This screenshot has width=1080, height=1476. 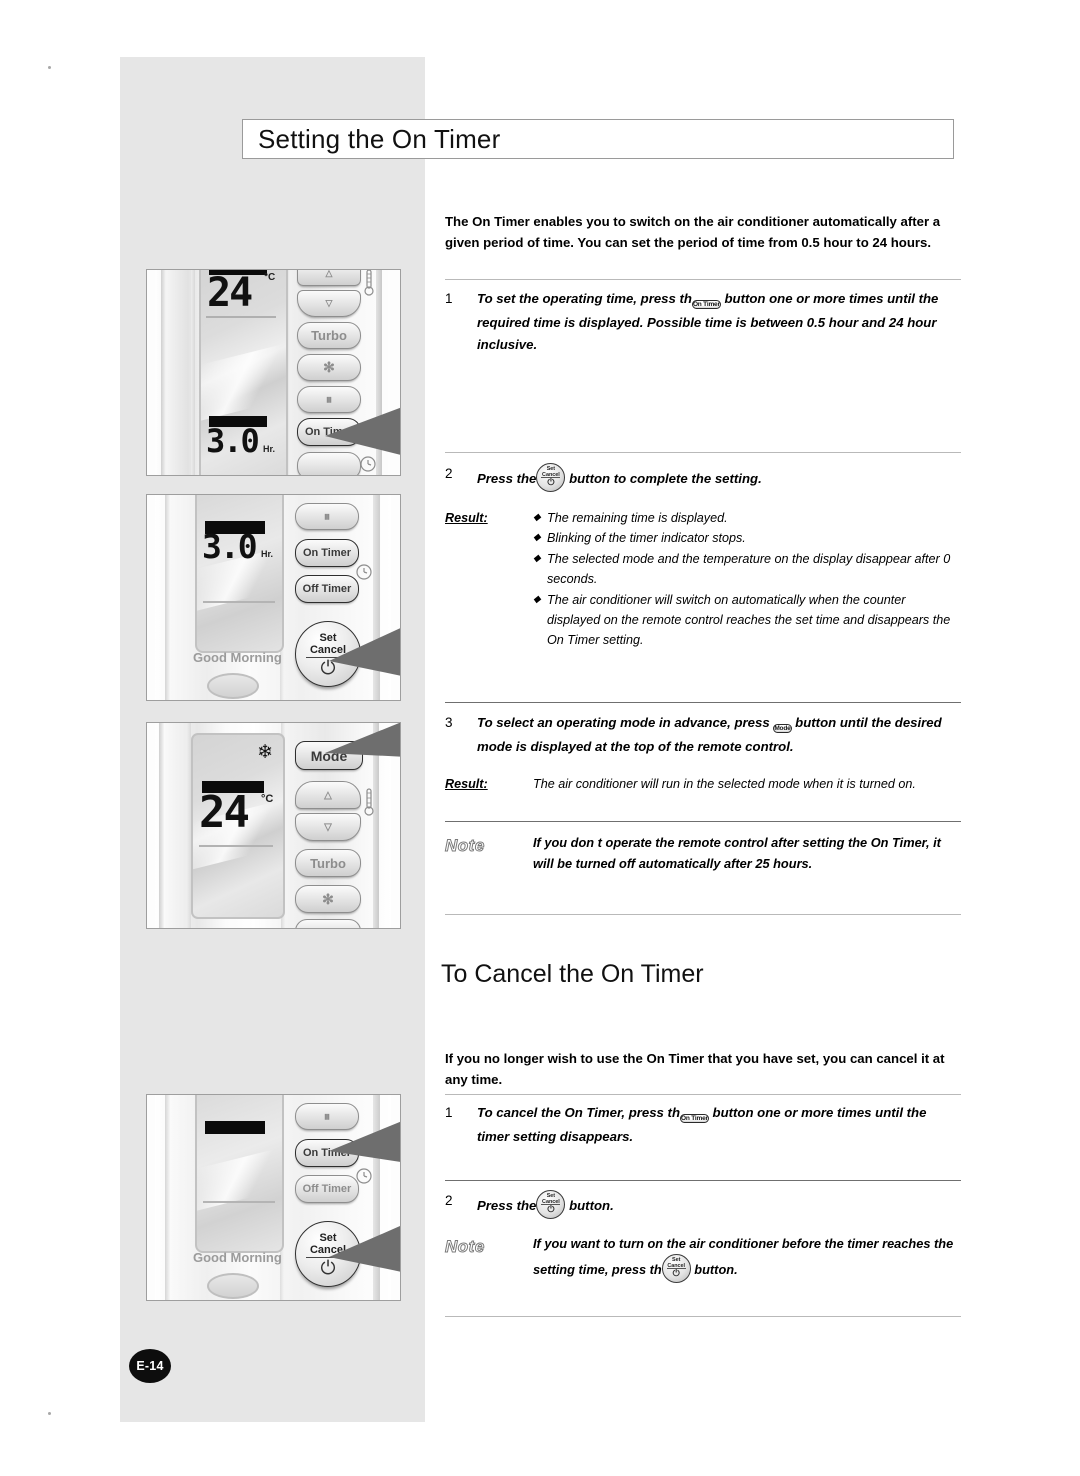 I want to click on turbo-label: Turbo, so click(x=328, y=863).